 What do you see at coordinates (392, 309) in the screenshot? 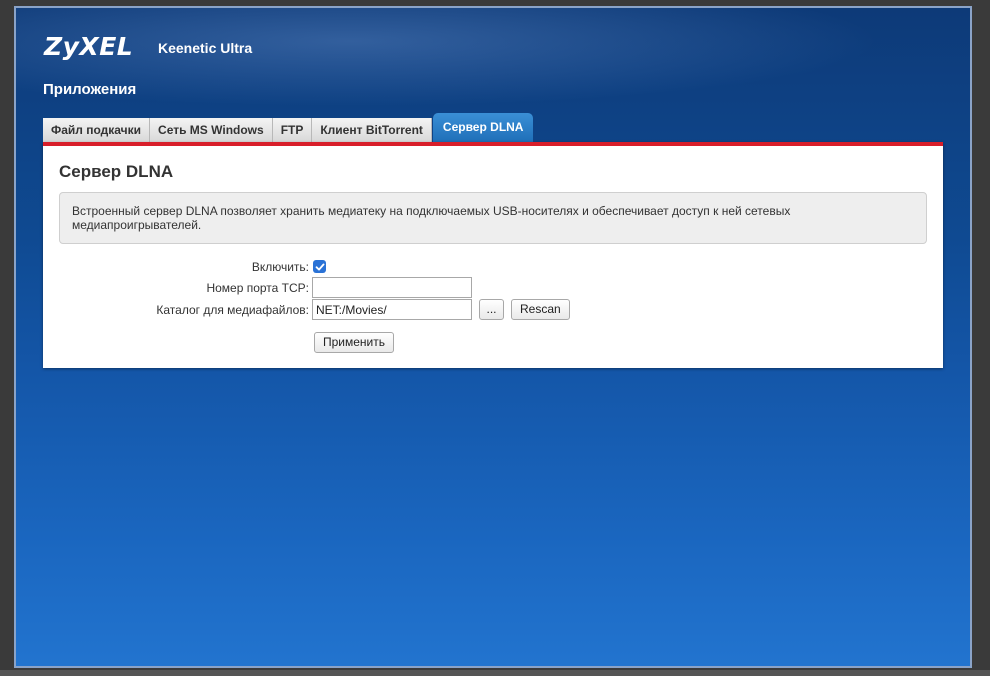
I see `media-dir-input` at bounding box center [392, 309].